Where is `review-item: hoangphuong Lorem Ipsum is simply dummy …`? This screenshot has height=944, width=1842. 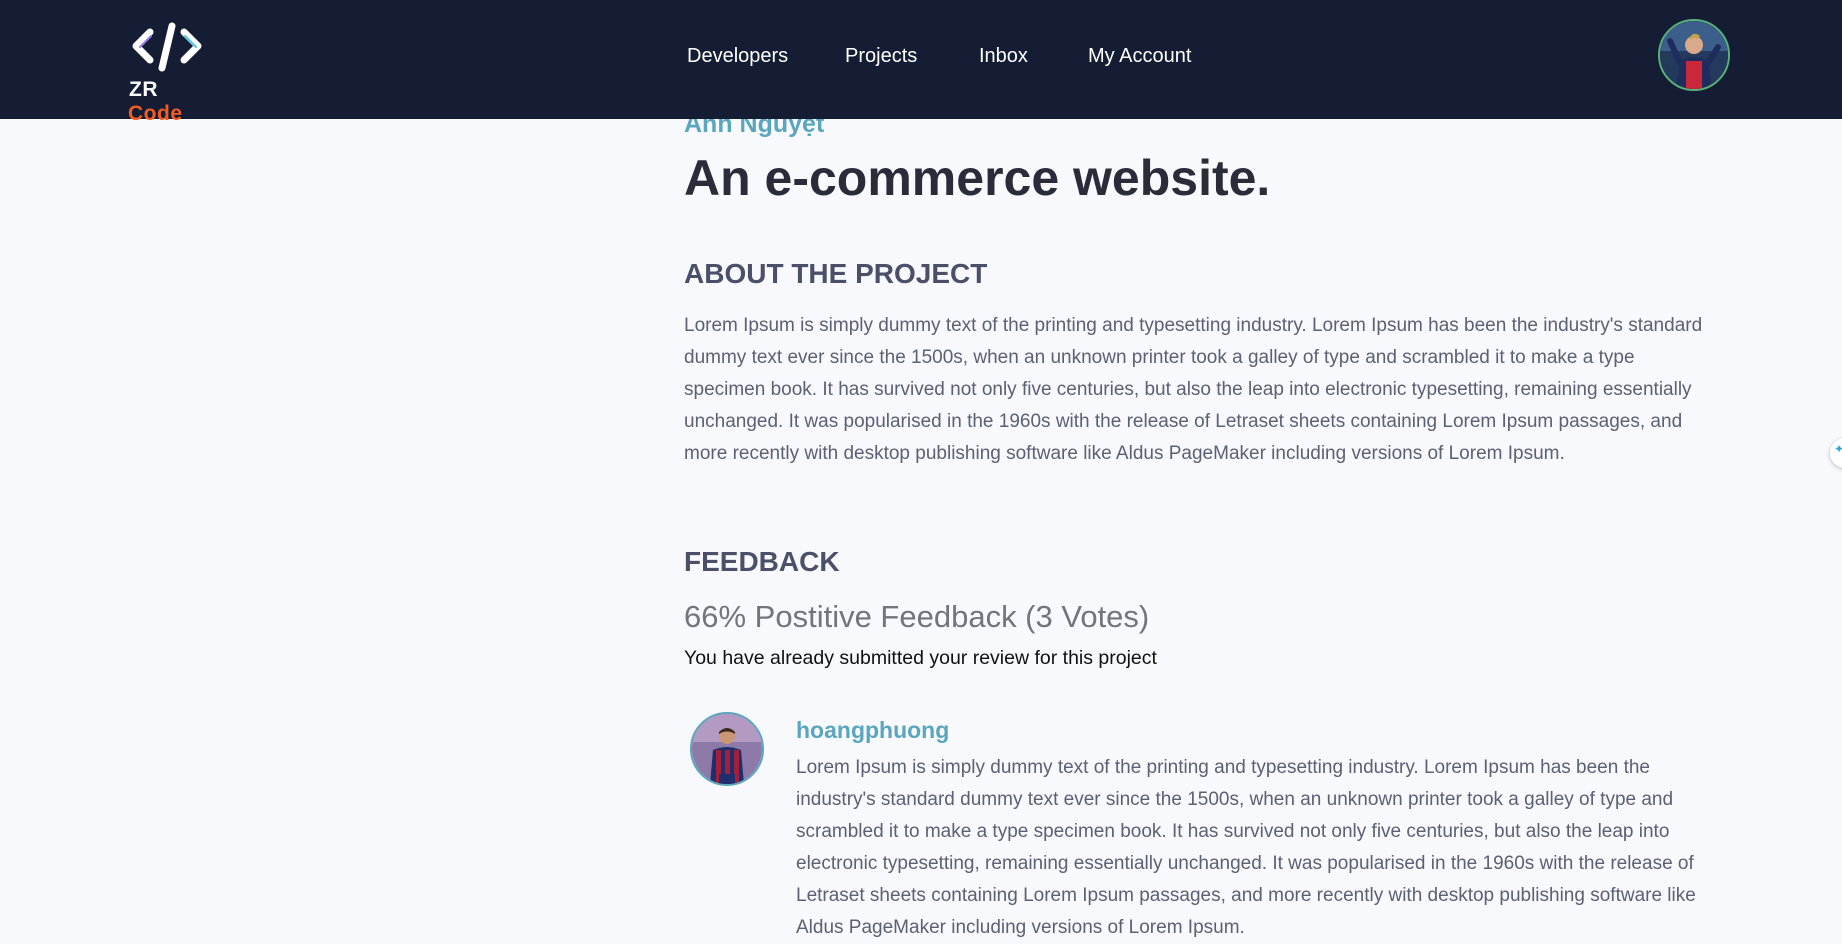 review-item: hoangphuong Lorem Ipsum is simply dummy … is located at coordinates (1196, 825).